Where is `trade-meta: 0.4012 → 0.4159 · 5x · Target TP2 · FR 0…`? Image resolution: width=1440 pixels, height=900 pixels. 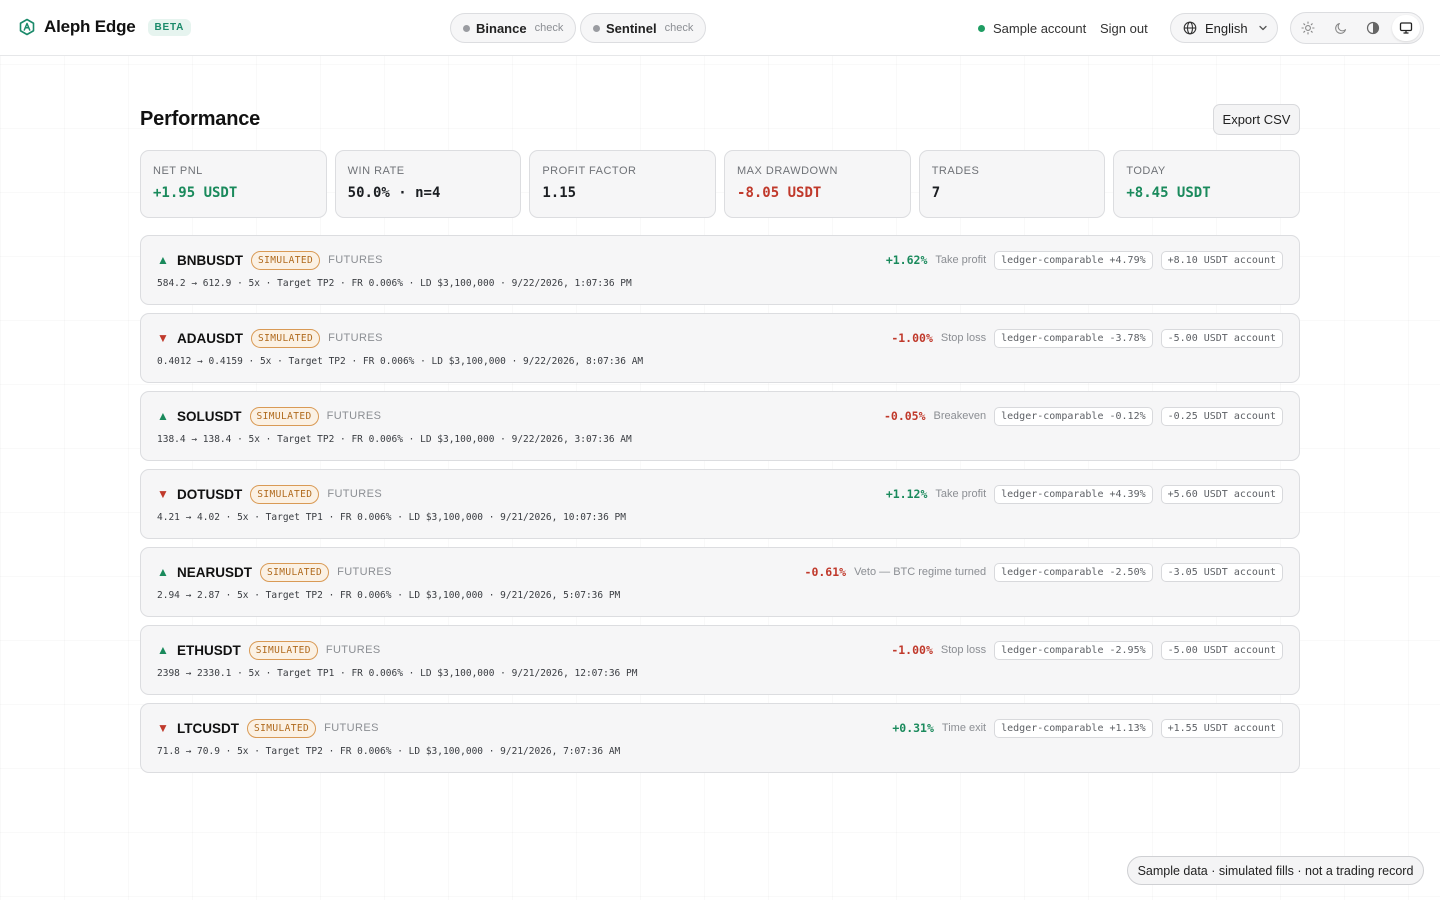
trade-meta: 0.4012 → 0.4159 · 5x · Target TP2 · FR 0… is located at coordinates (400, 361).